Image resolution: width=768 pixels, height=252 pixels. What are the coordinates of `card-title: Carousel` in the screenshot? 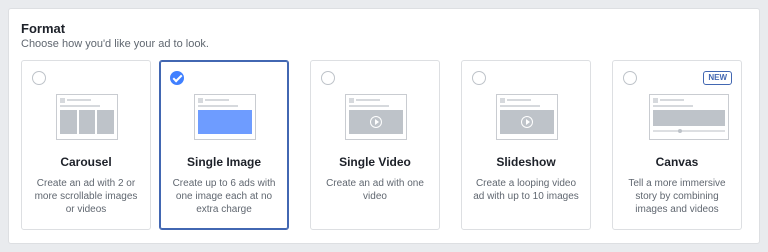 It's located at (86, 162).